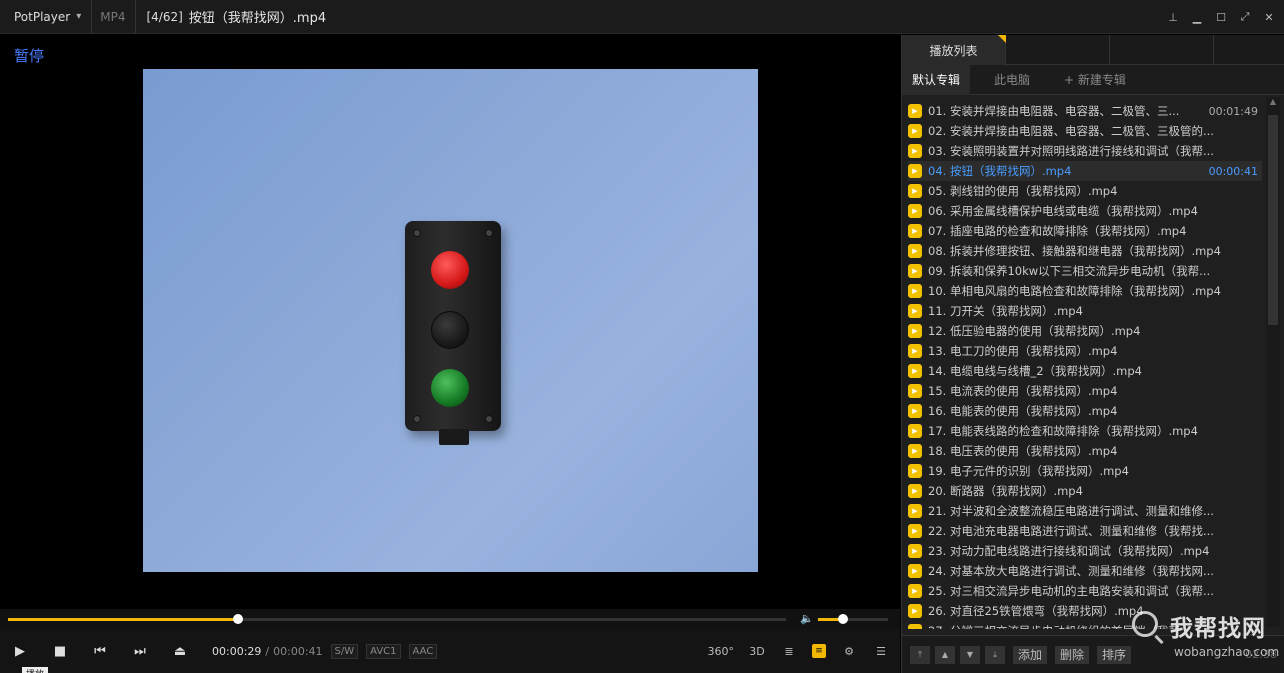 This screenshot has height=673, width=1284. Describe the element at coordinates (114, 16) in the screenshot. I see `format-label: MP4` at that location.